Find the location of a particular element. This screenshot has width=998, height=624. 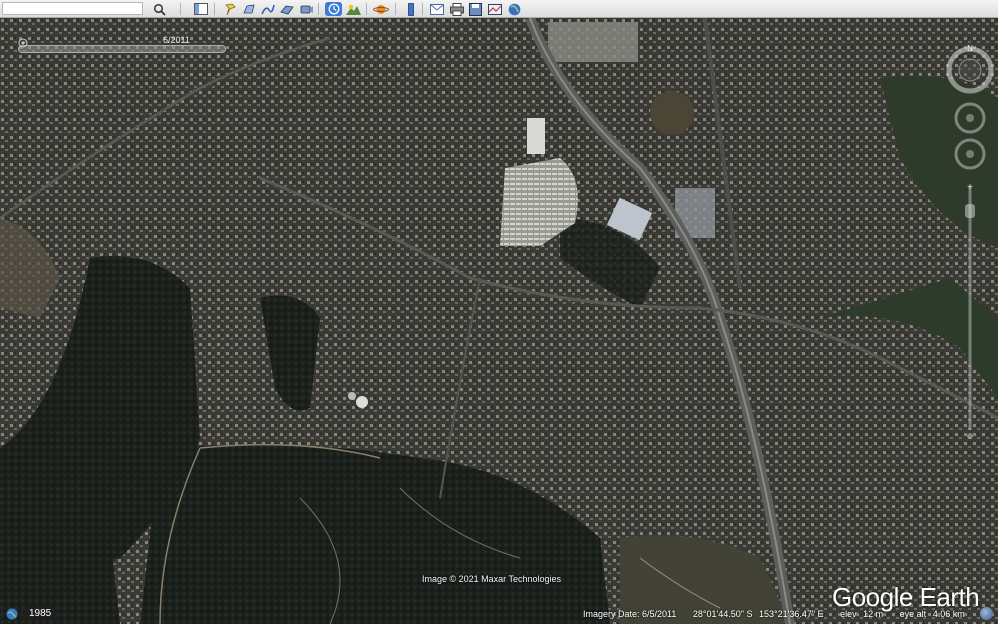

eye-altitude-label: eye alt is located at coordinates (913, 614).